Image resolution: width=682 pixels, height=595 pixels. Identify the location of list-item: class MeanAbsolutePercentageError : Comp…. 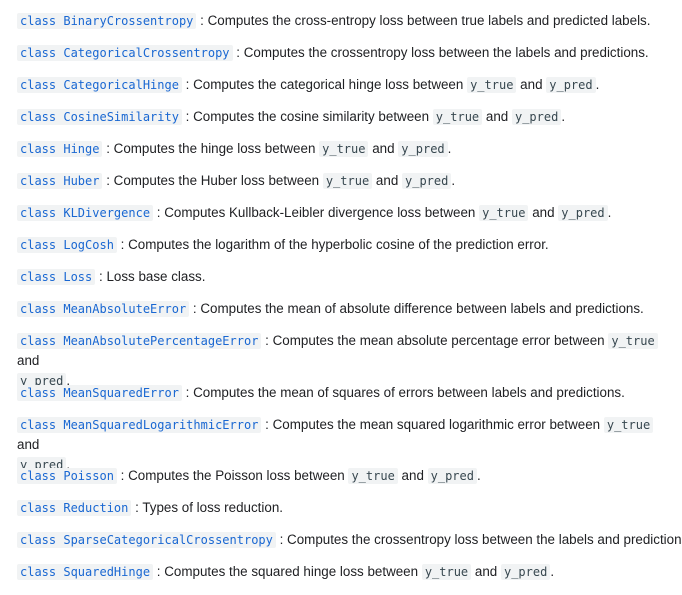
(342, 361).